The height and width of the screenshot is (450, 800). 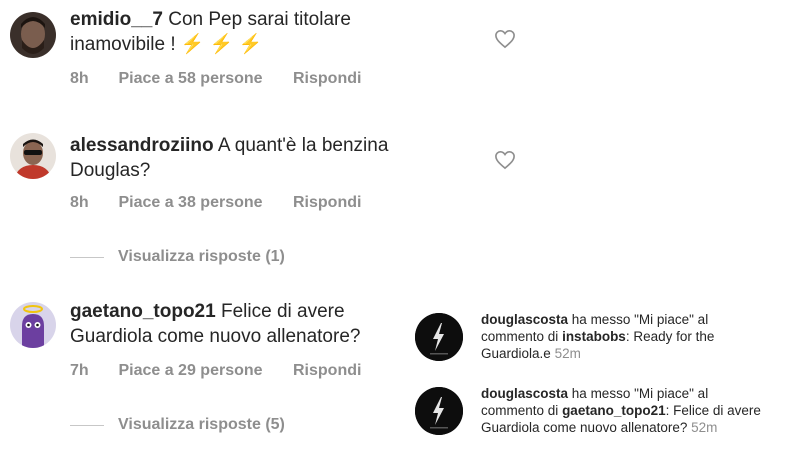 What do you see at coordinates (614, 410) in the screenshot?
I see `notification-target-user: gaetano_topo21` at bounding box center [614, 410].